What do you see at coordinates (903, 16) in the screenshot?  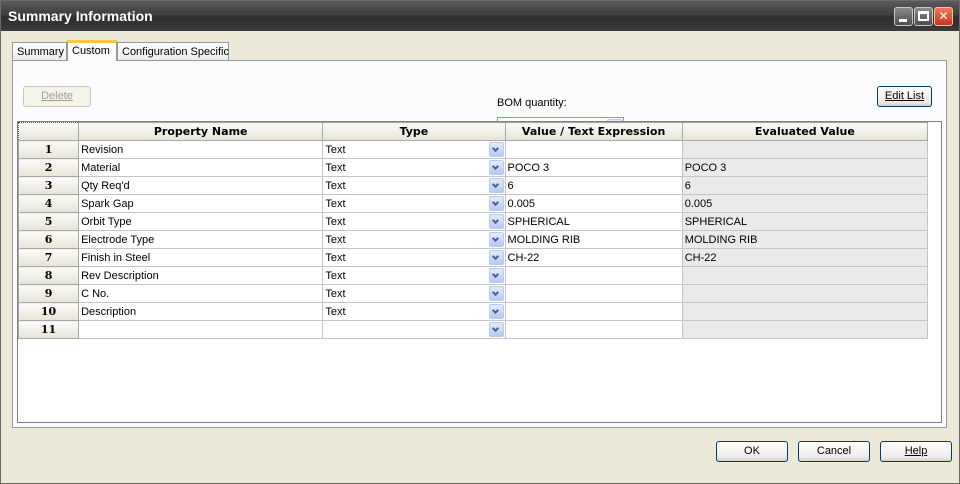 I see `minimize-button` at bounding box center [903, 16].